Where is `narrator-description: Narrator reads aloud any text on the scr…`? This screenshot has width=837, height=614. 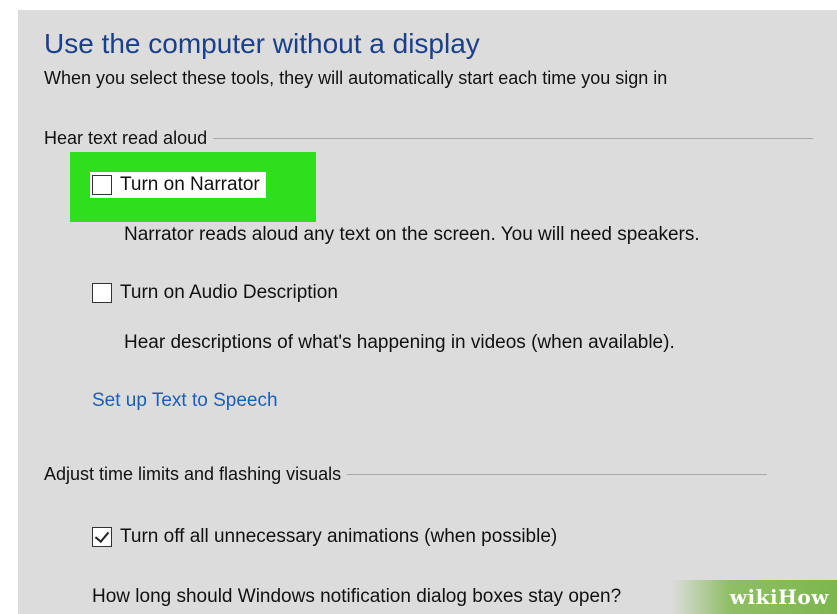
narrator-description: Narrator reads aloud any text on the scr… is located at coordinates (412, 234).